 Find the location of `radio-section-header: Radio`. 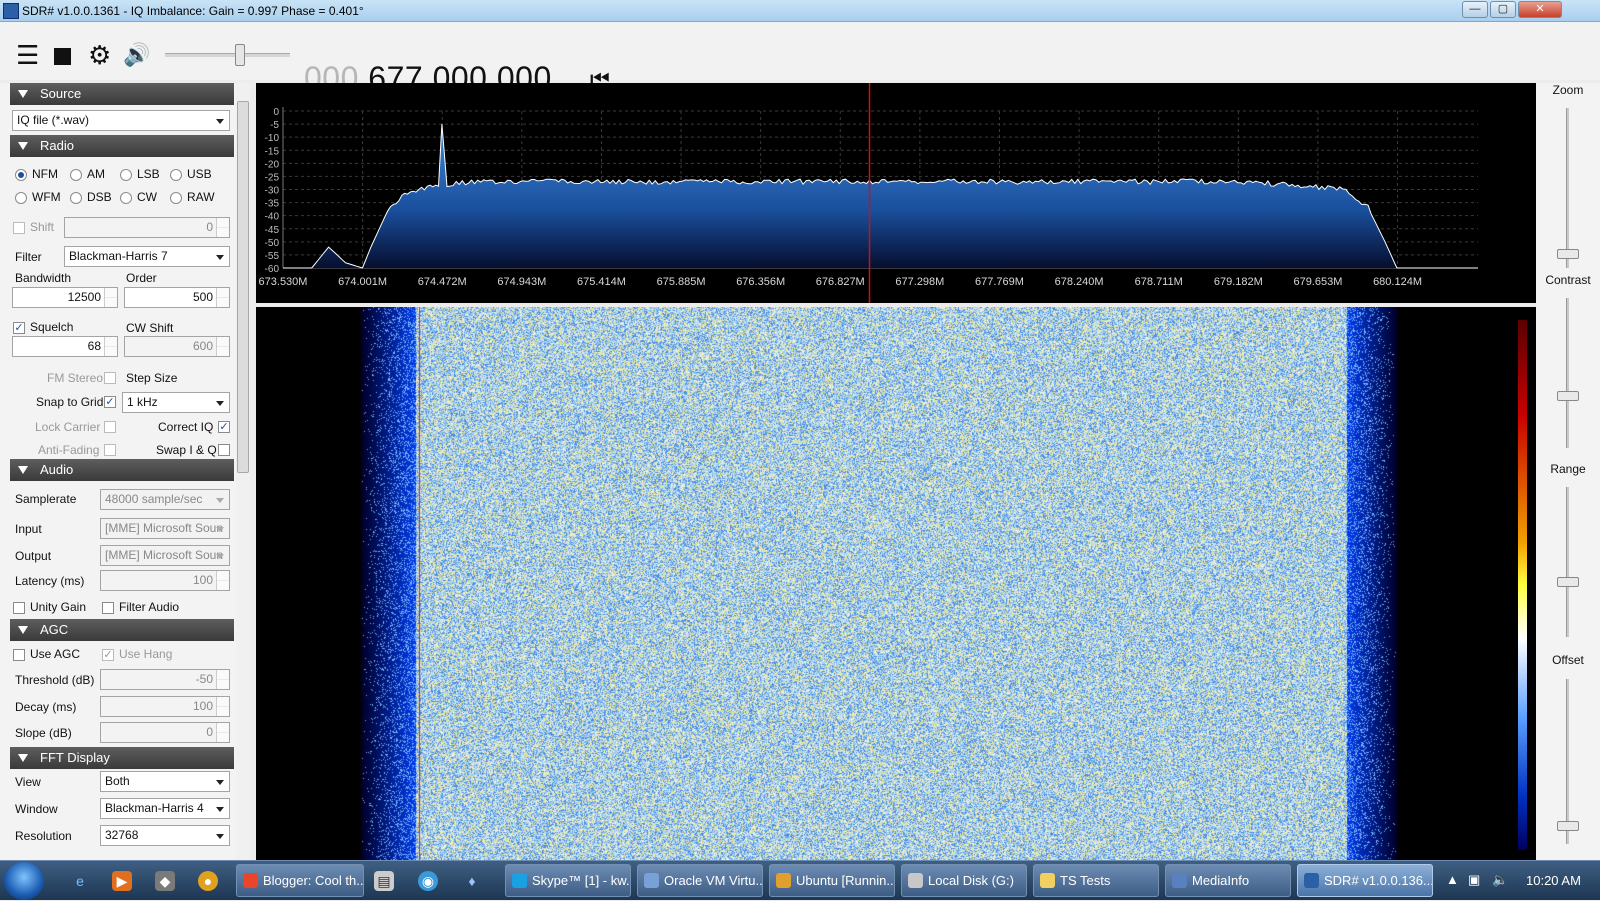

radio-section-header: Radio is located at coordinates (122, 146).